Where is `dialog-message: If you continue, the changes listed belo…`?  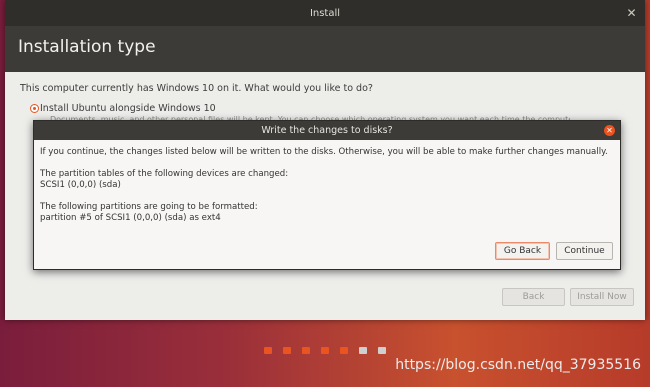
dialog-message: If you continue, the changes listed belo… is located at coordinates (324, 152).